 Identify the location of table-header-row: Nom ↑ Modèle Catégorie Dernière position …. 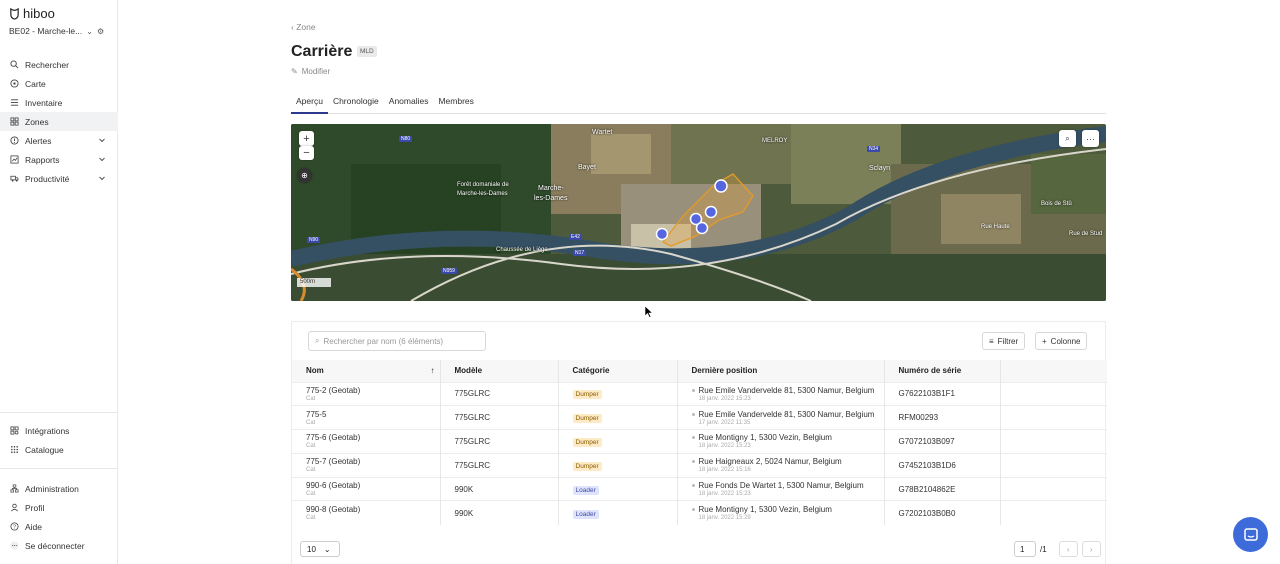
(699, 371).